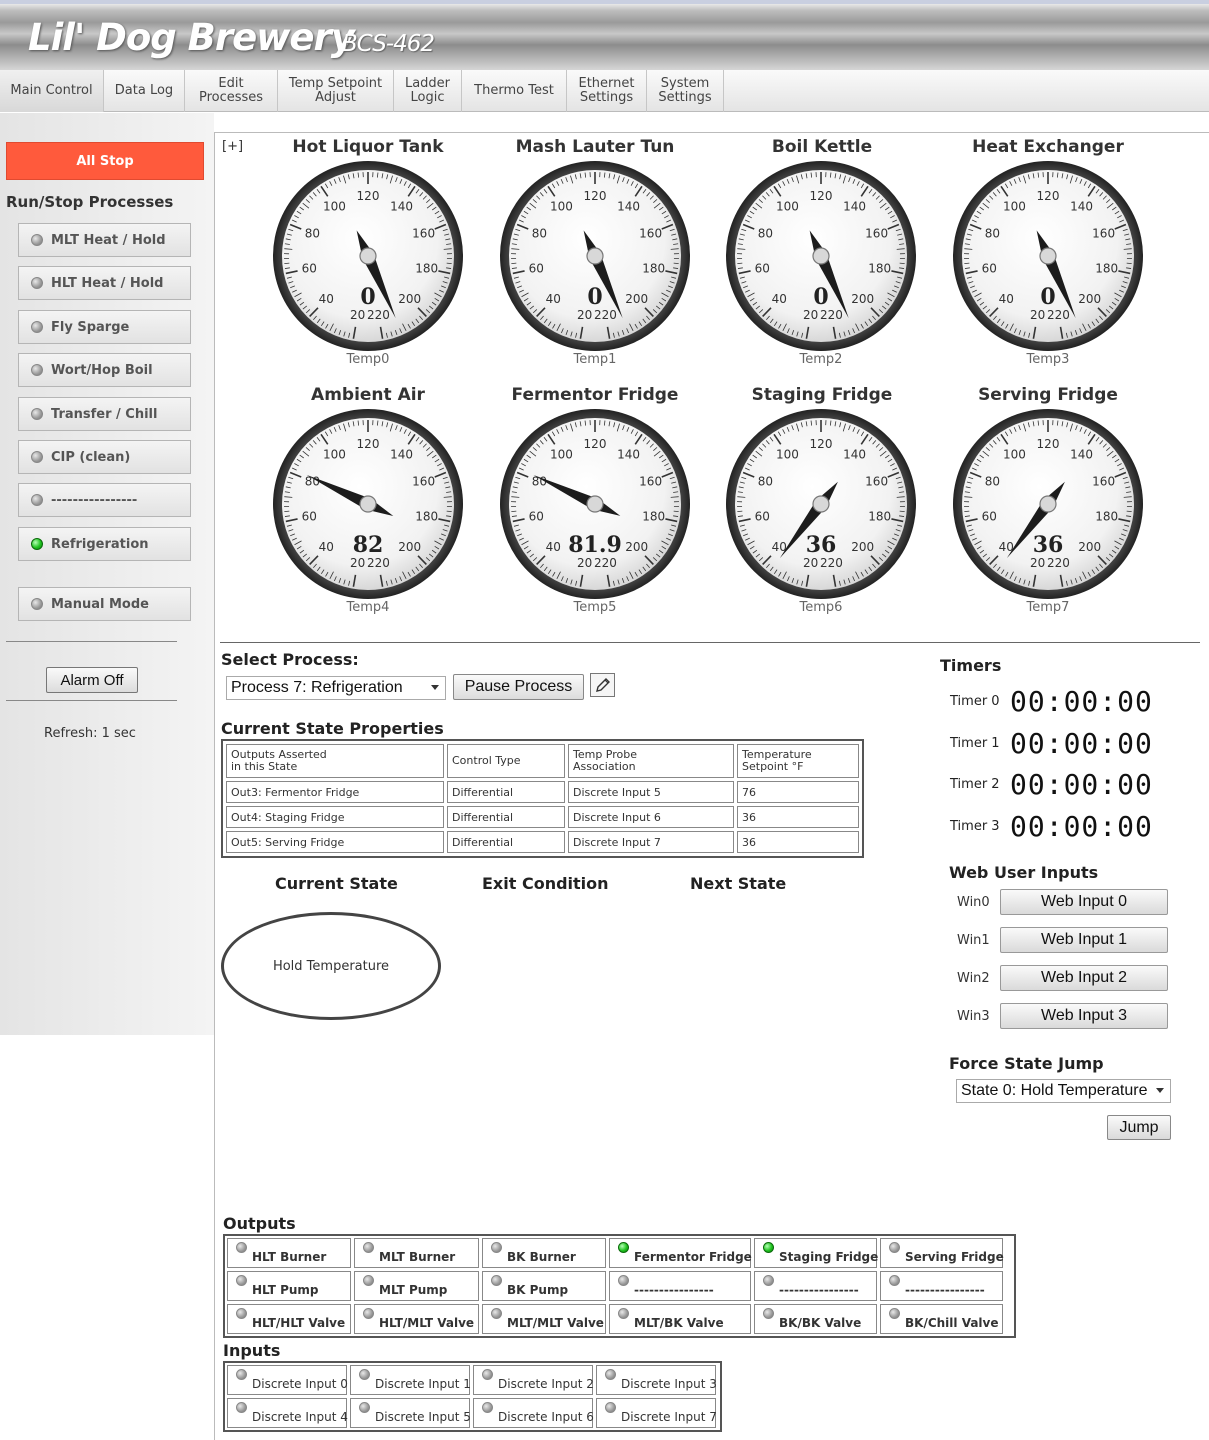  Describe the element at coordinates (651, 761) in the screenshot. I see `table-header-cell: Temp Probe Association` at that location.